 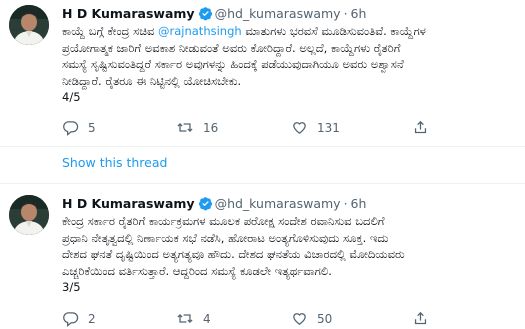 What do you see at coordinates (315, 128) in the screenshot?
I see `like-button: 131` at bounding box center [315, 128].